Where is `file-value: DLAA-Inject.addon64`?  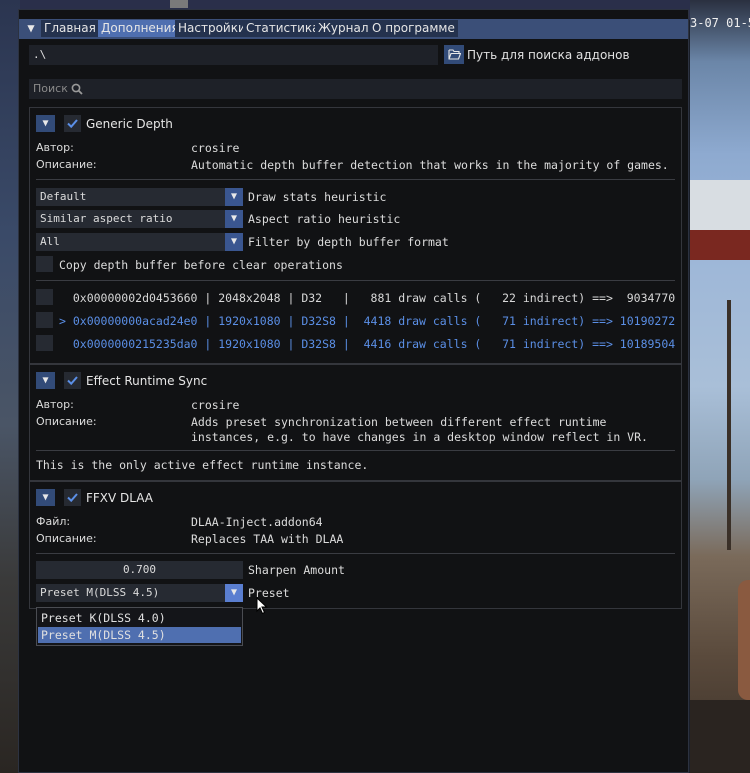
file-value: DLAA-Inject.addon64 is located at coordinates (257, 522).